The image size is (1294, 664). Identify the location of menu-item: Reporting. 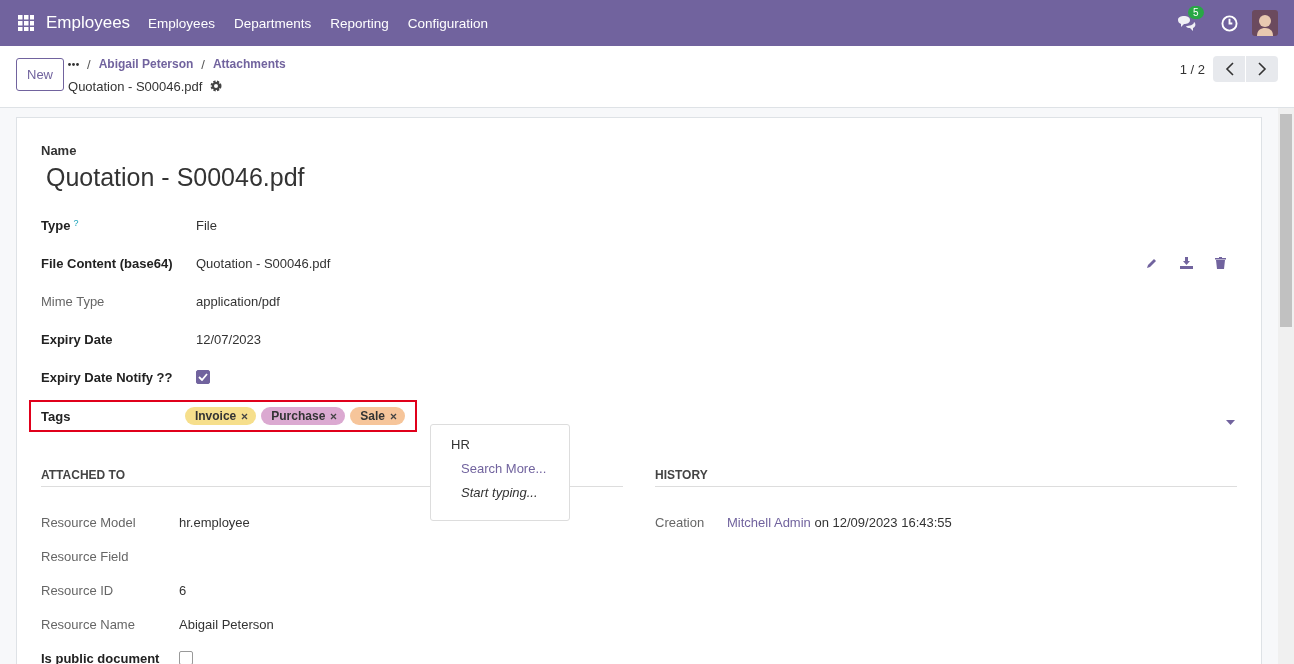
(359, 23).